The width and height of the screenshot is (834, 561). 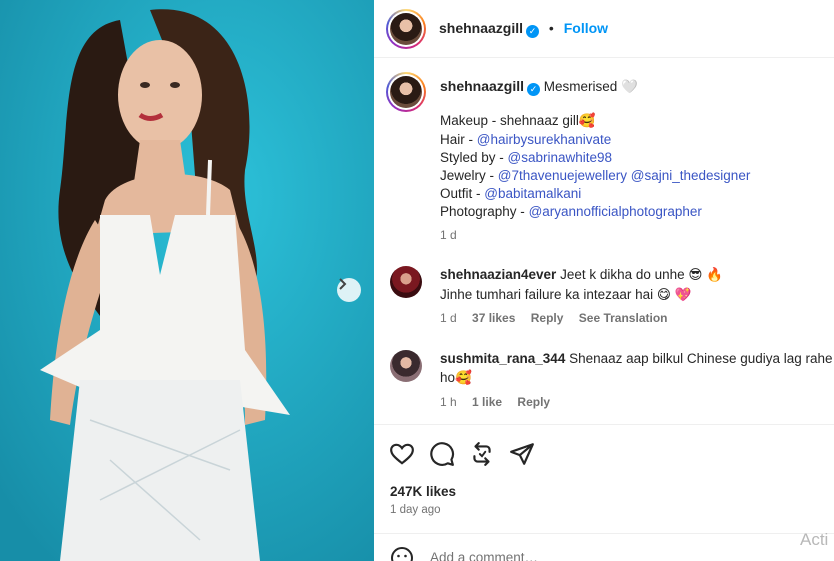 I want to click on mention-link: @sabrinawhite98, so click(x=560, y=157).